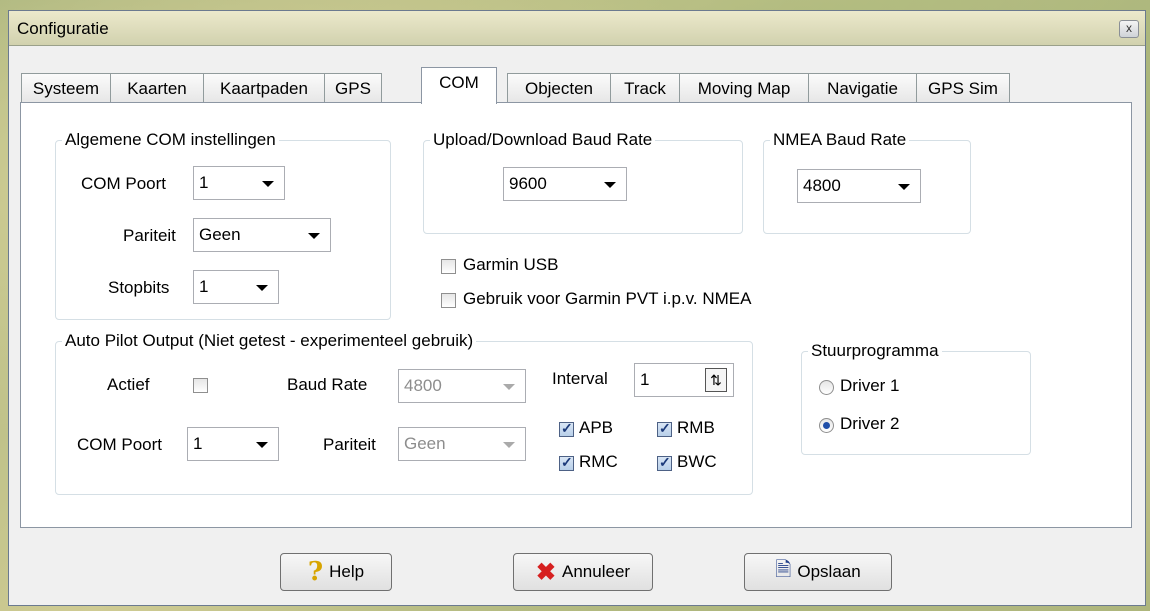  I want to click on autopilot-baud-select: 4800, so click(462, 386).